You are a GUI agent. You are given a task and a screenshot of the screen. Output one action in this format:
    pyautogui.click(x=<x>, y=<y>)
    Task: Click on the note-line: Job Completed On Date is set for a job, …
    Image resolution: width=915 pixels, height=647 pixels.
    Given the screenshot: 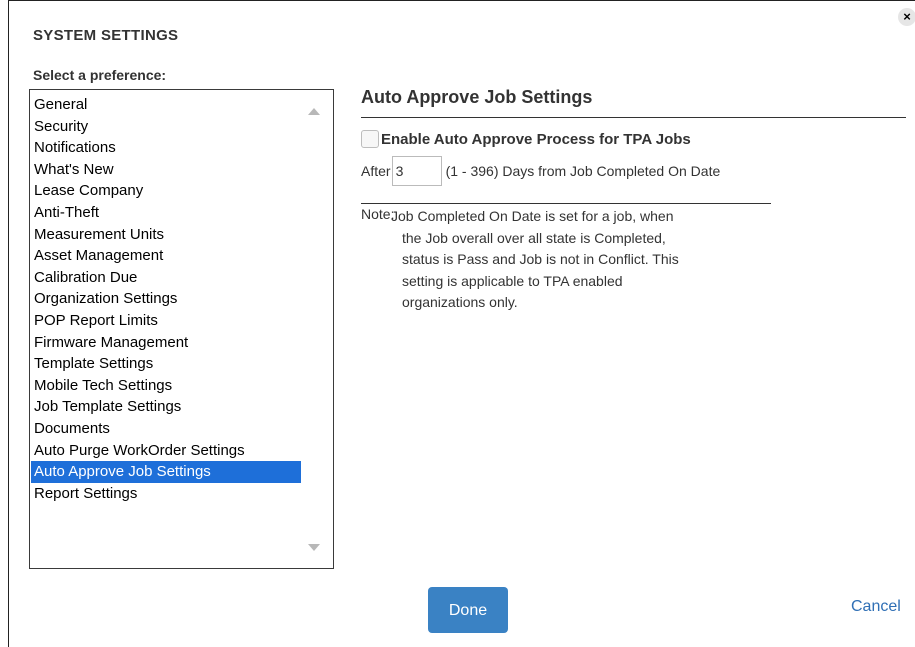 What is the action you would take?
    pyautogui.click(x=532, y=216)
    